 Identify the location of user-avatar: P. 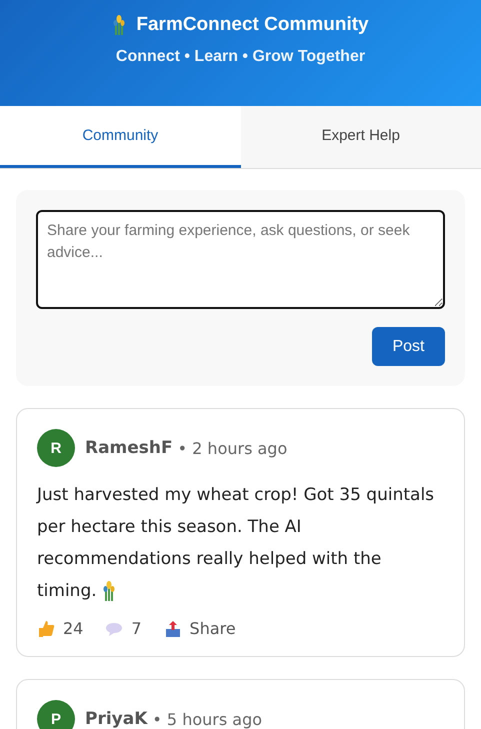
(56, 714).